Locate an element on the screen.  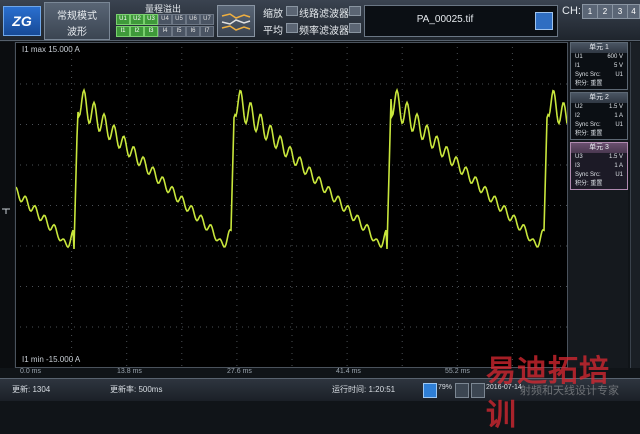
unit-card-3: 单元 3 U3 1.5 V I3 1 A Sync Src: U1 积分: 重置 is located at coordinates (599, 166).